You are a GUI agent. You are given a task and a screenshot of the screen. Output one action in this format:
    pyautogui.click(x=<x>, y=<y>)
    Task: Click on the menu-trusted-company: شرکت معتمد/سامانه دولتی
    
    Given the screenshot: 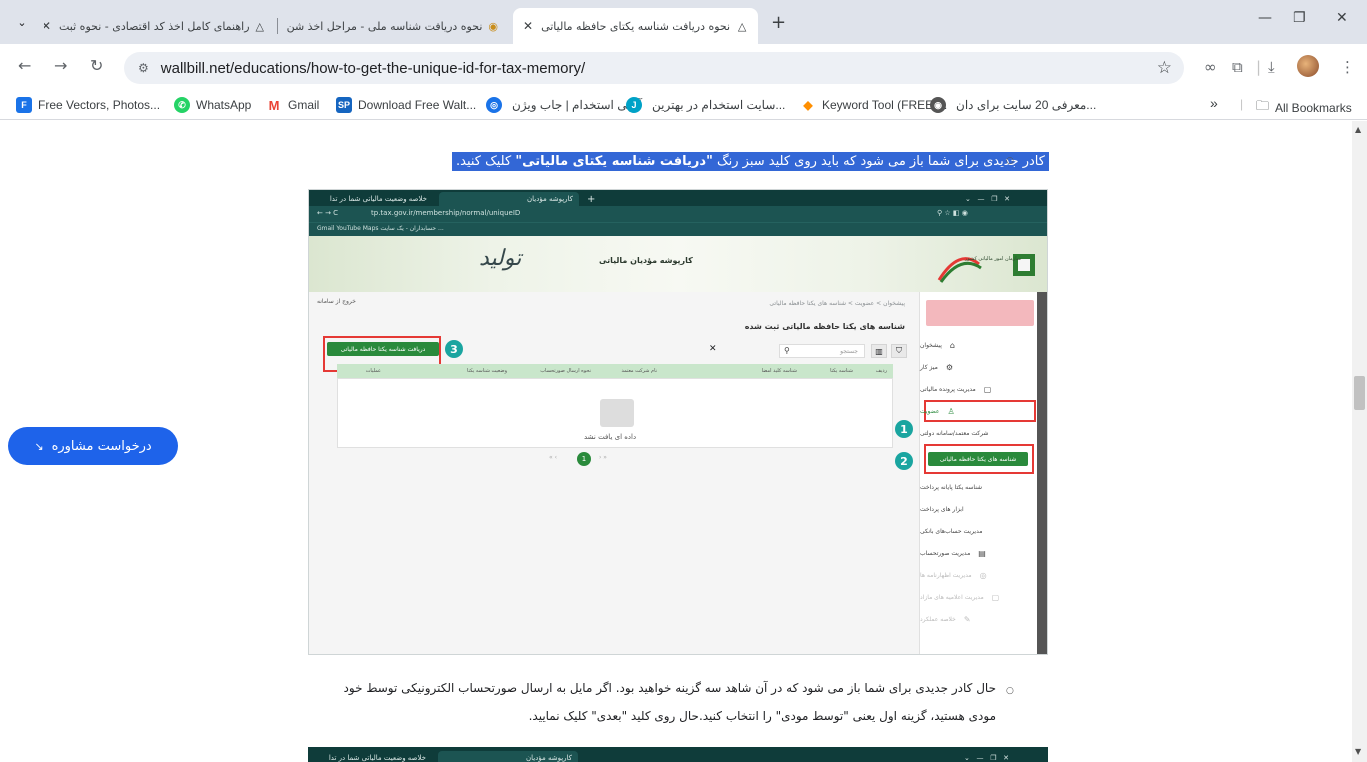 What is the action you would take?
    pyautogui.click(x=954, y=433)
    